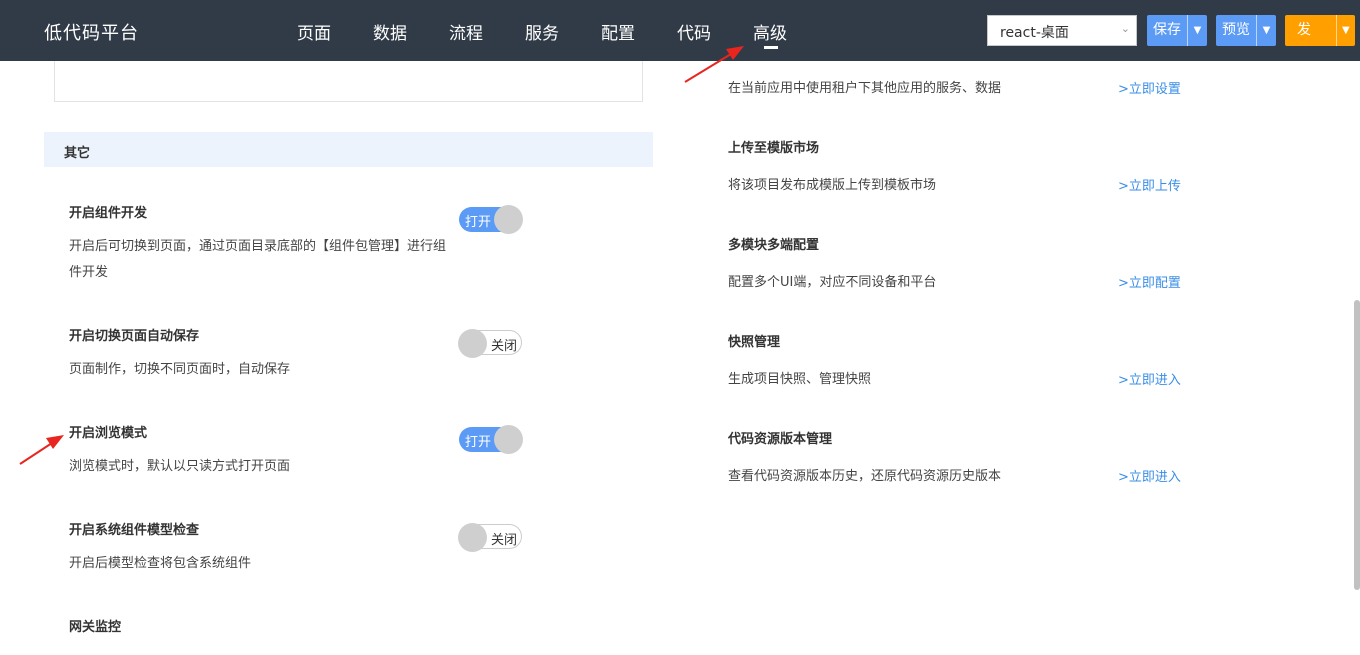  Describe the element at coordinates (1125, 28) in the screenshot. I see `dropdown-chevron-icon: ⌄` at that location.